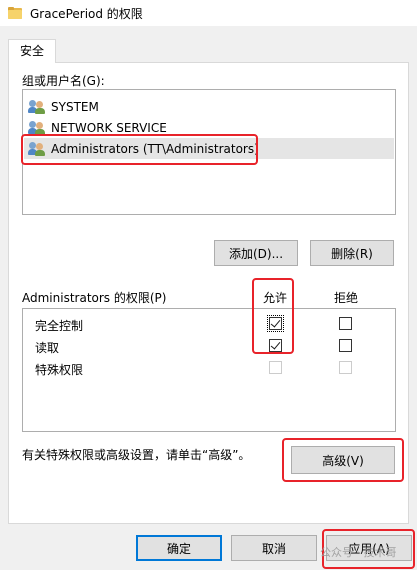 This screenshot has height=570, width=417. I want to click on advanced-button: 高级(V), so click(343, 460).